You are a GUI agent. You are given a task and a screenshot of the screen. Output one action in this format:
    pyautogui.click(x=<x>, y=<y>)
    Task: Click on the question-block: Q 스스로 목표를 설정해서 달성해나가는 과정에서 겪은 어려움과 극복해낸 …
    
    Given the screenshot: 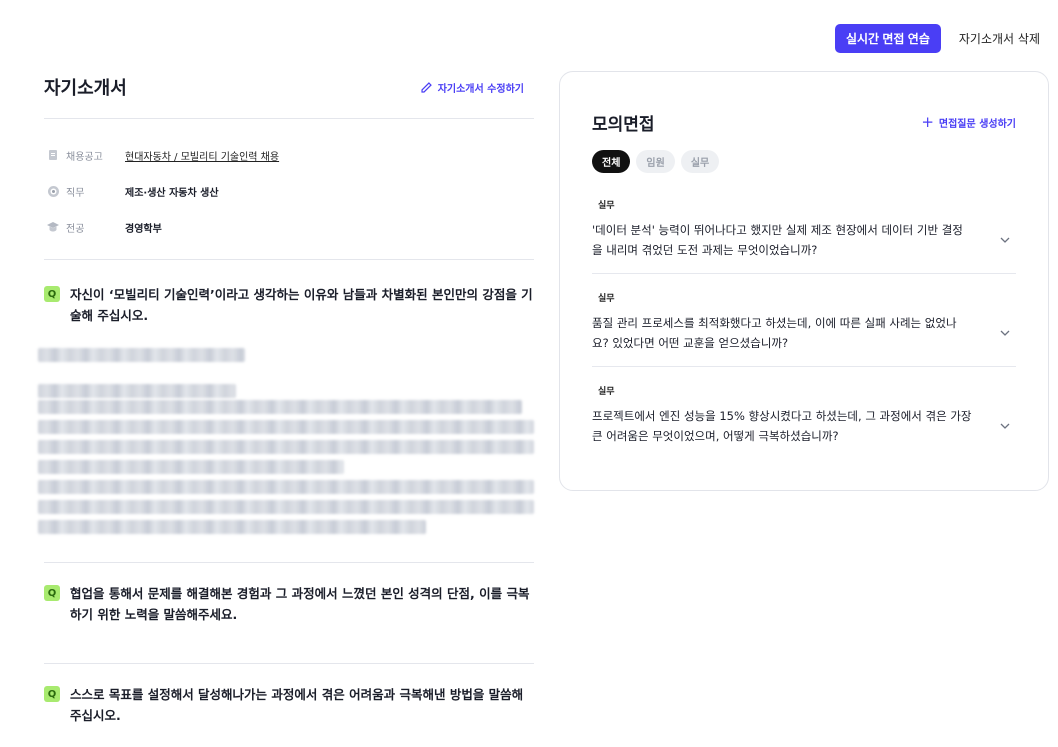 What is the action you would take?
    pyautogui.click(x=289, y=695)
    